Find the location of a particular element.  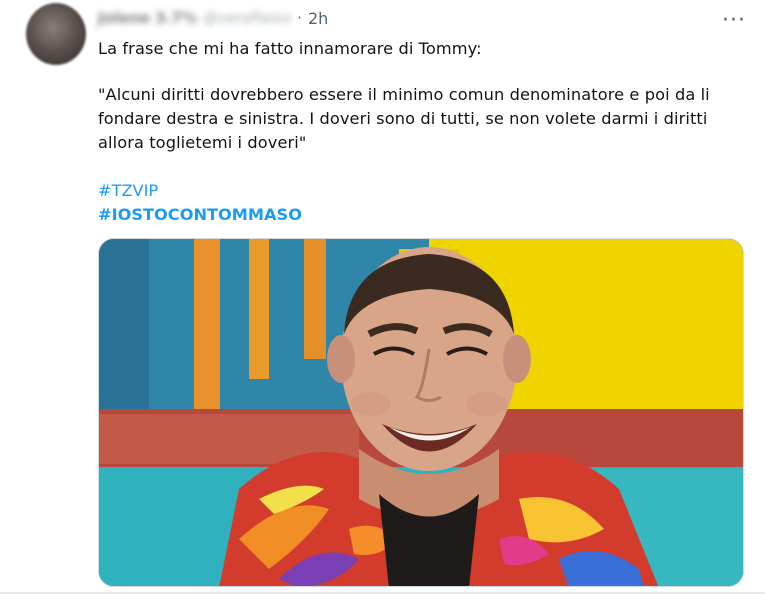

tweet-header: Jolene 3.7% @veraflaiso · 2h is located at coordinates (213, 18).